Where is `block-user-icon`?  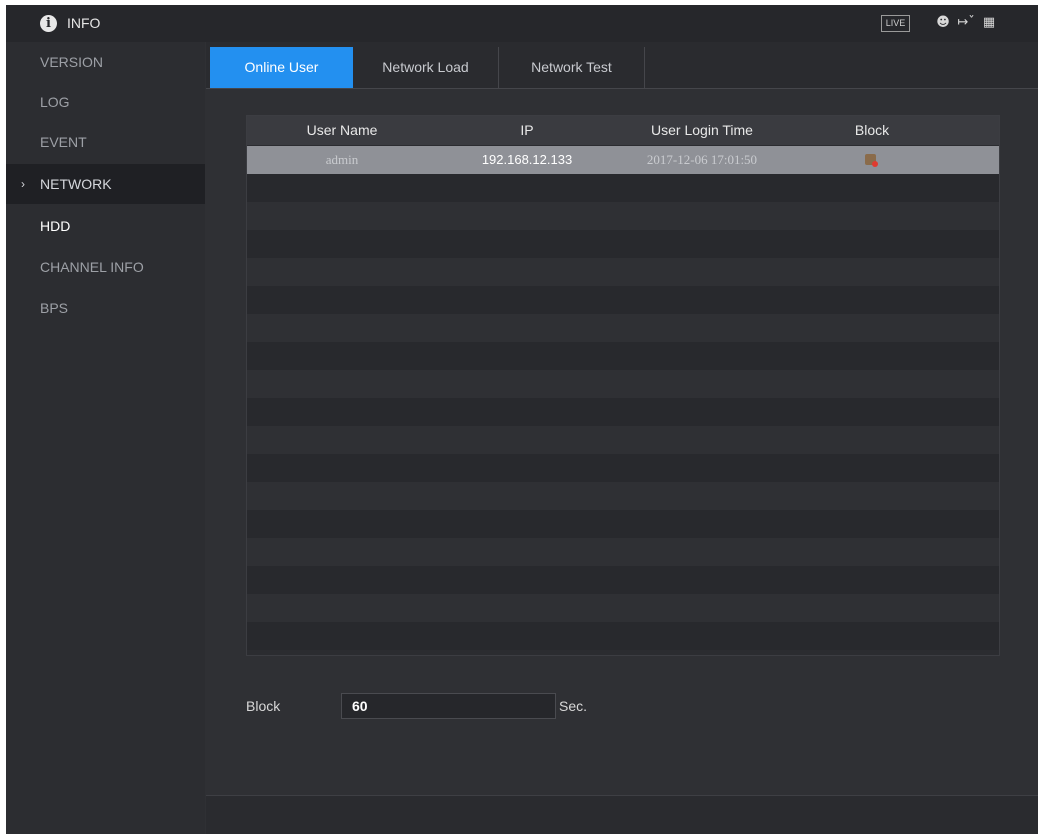 block-user-icon is located at coordinates (871, 160).